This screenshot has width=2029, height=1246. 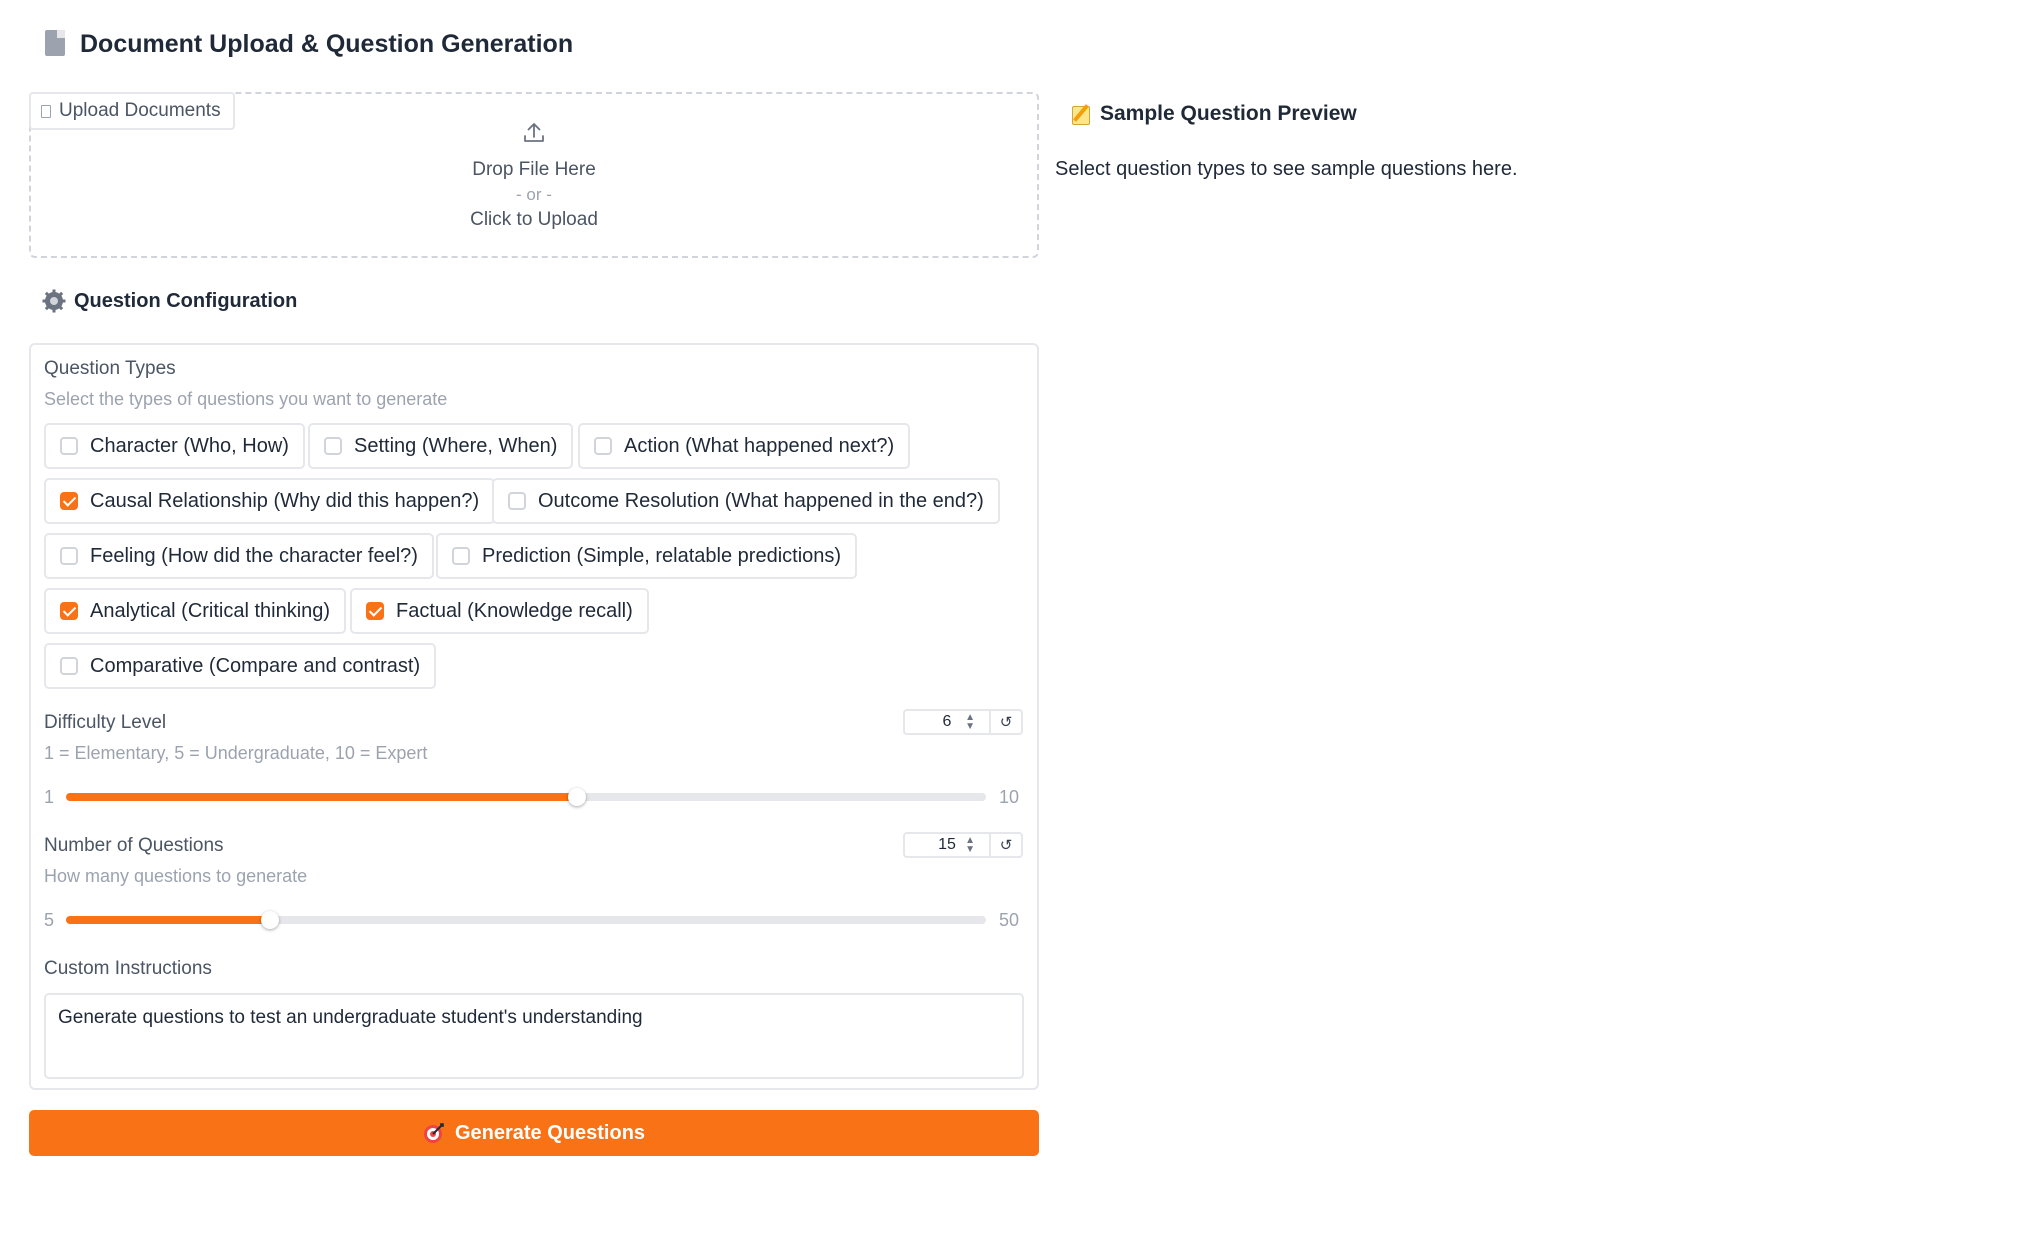 I want to click on document-icon, so click(x=56, y=44).